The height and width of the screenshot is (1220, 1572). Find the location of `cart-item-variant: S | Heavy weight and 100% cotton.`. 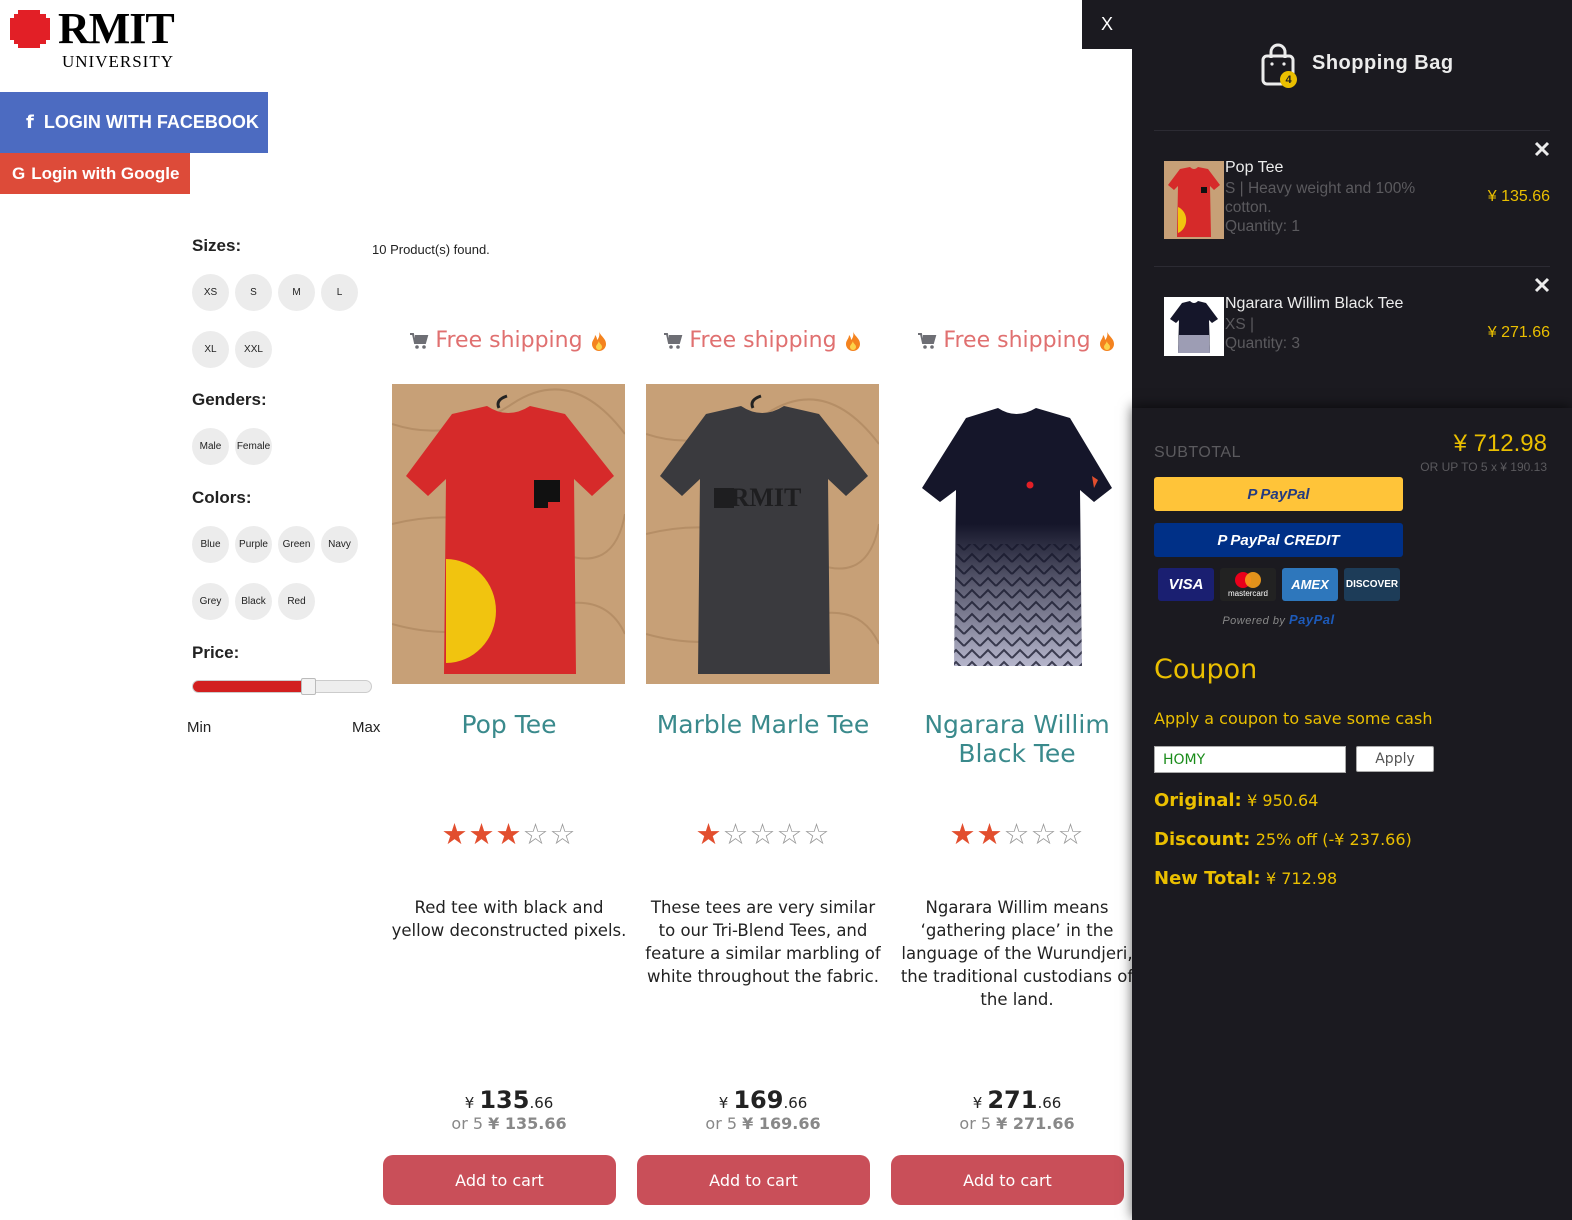

cart-item-variant: S | Heavy weight and 100% cotton. is located at coordinates (1320, 198).